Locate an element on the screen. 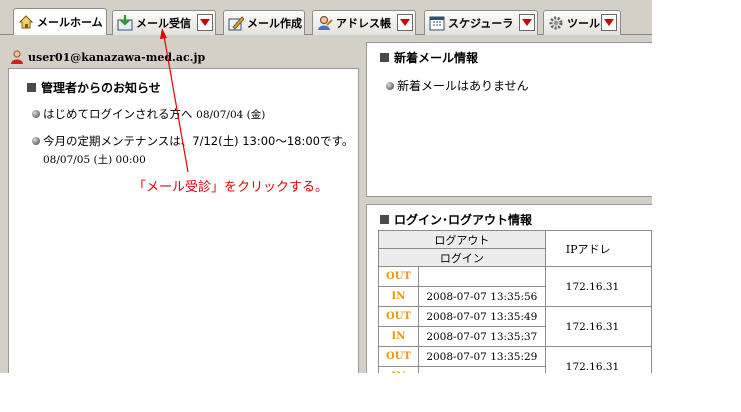 The height and width of the screenshot is (412, 741). annotation-text: 「メール受診」をクリックする。 is located at coordinates (231, 187).